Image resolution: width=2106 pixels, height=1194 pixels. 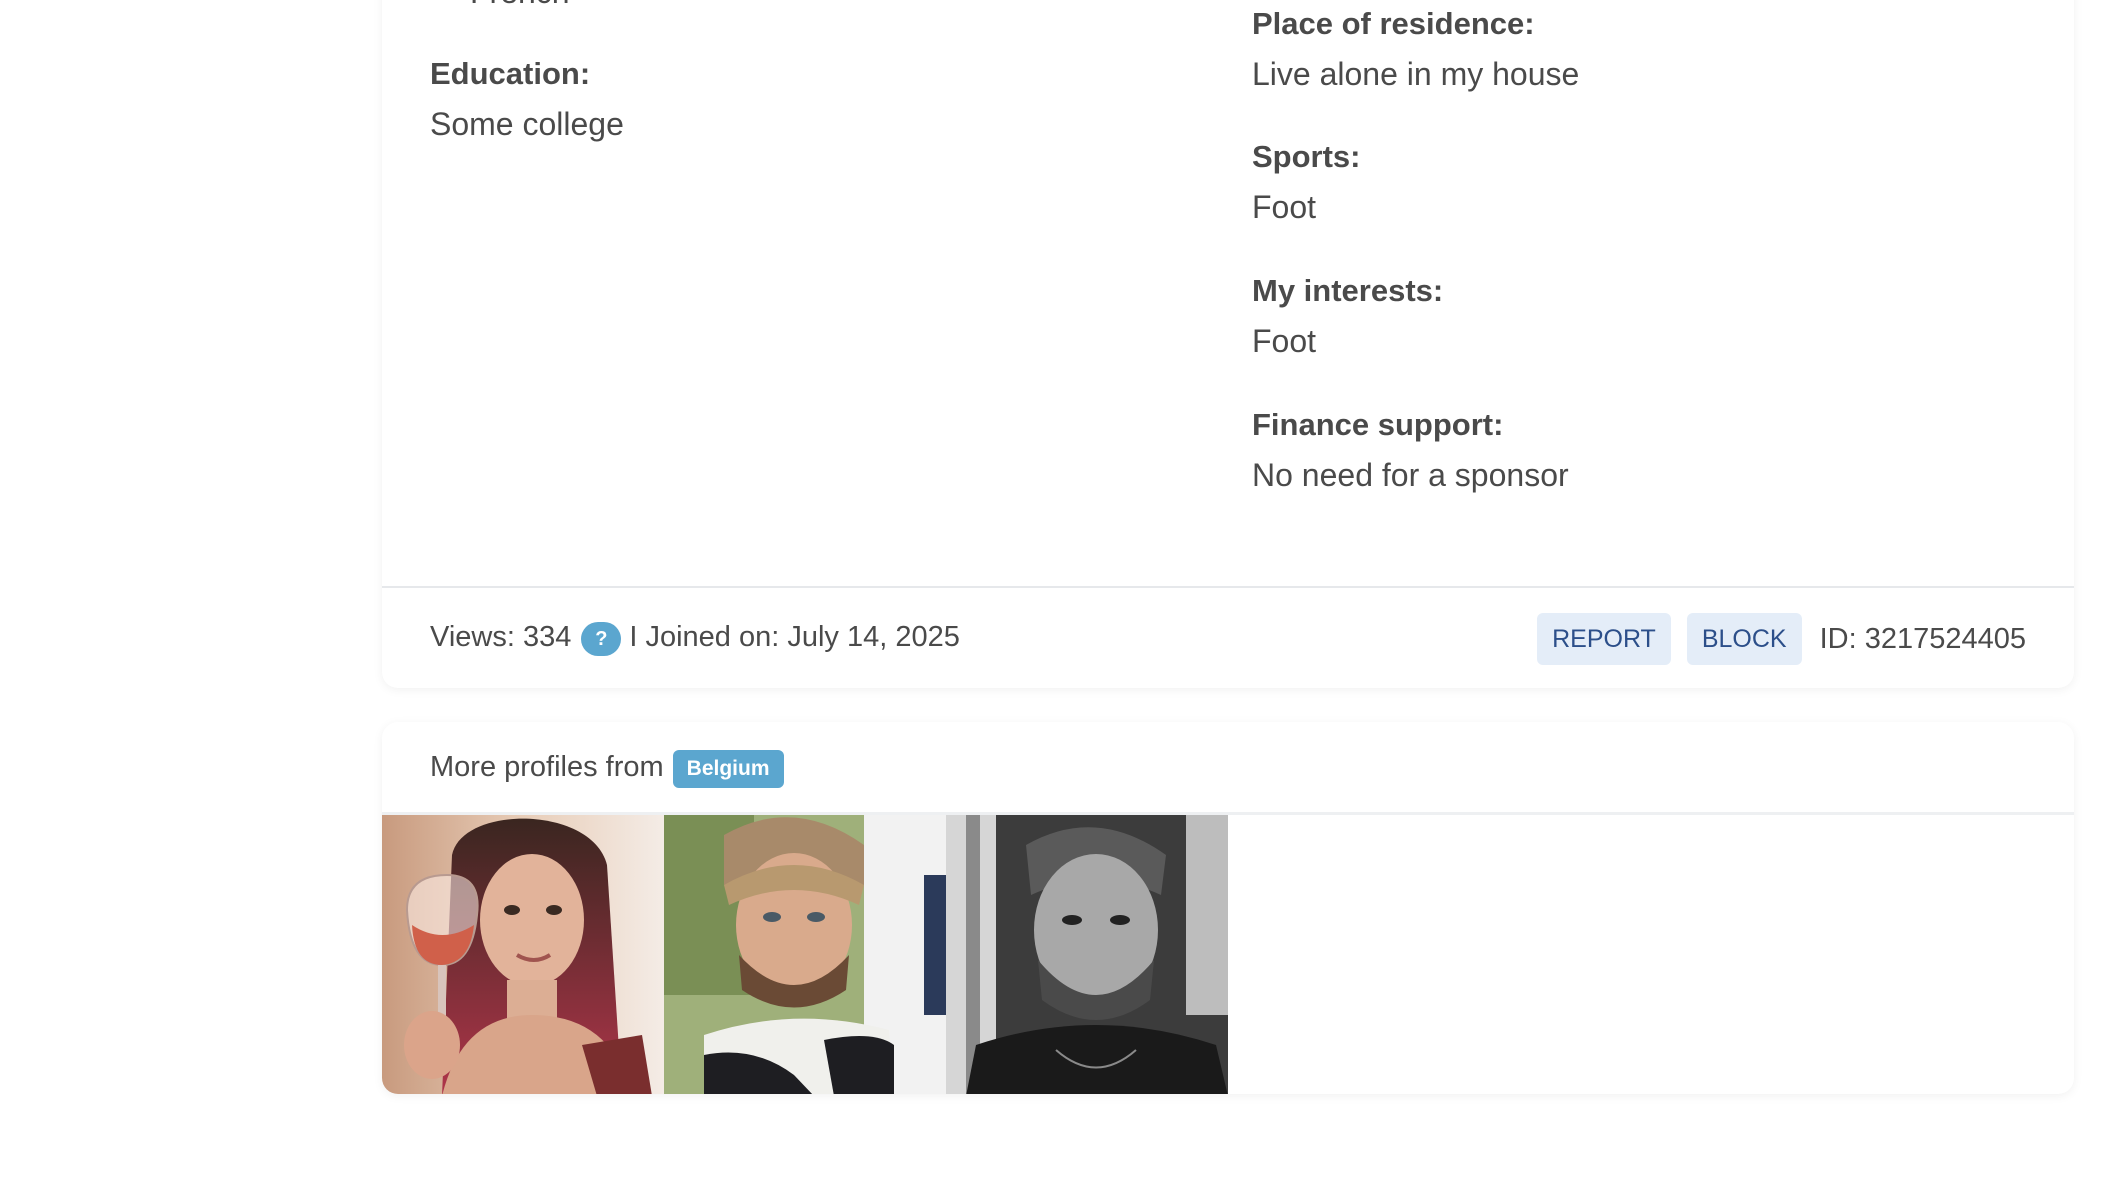 I want to click on profile-thumbnails, so click(x=805, y=954).